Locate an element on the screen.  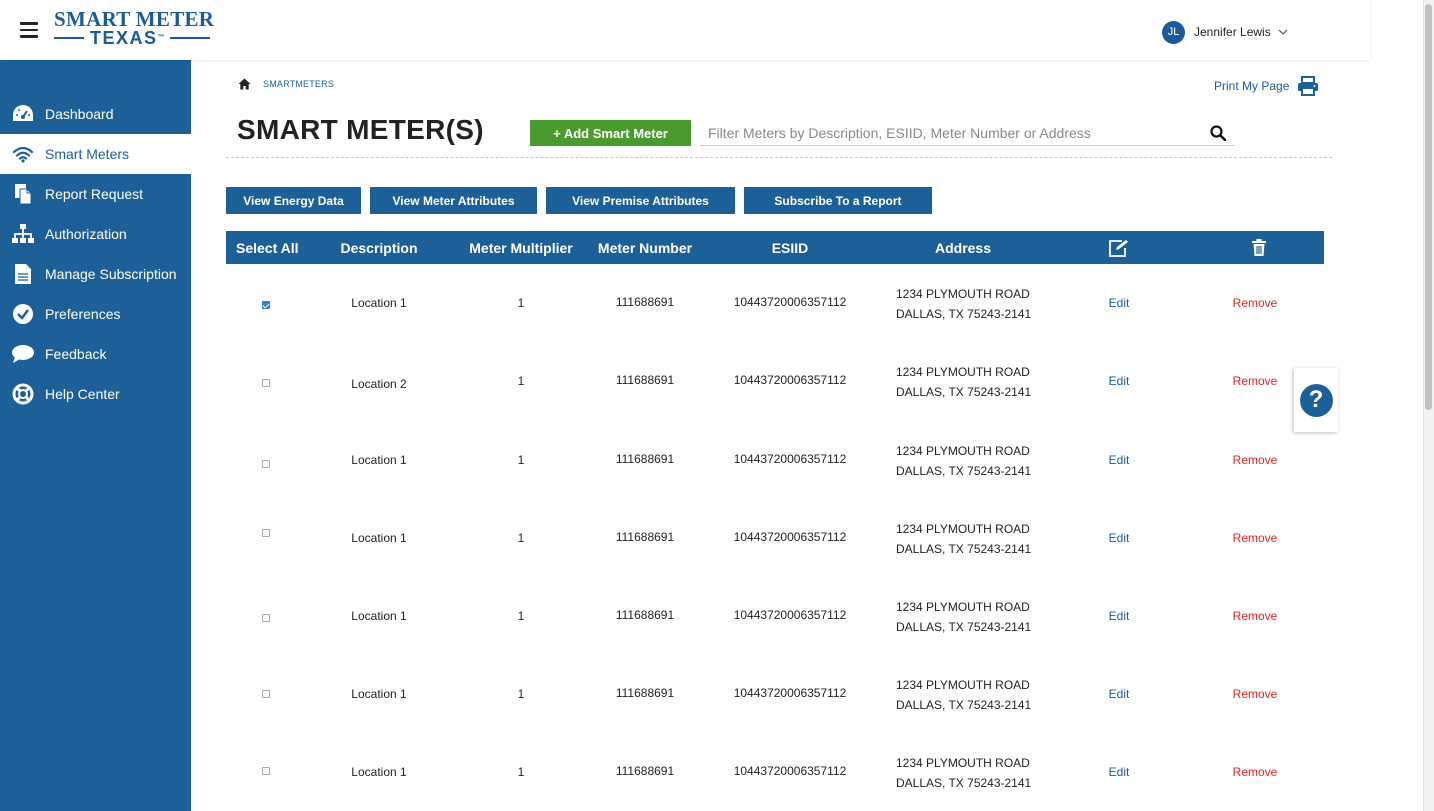
search-bar is located at coordinates (967, 133).